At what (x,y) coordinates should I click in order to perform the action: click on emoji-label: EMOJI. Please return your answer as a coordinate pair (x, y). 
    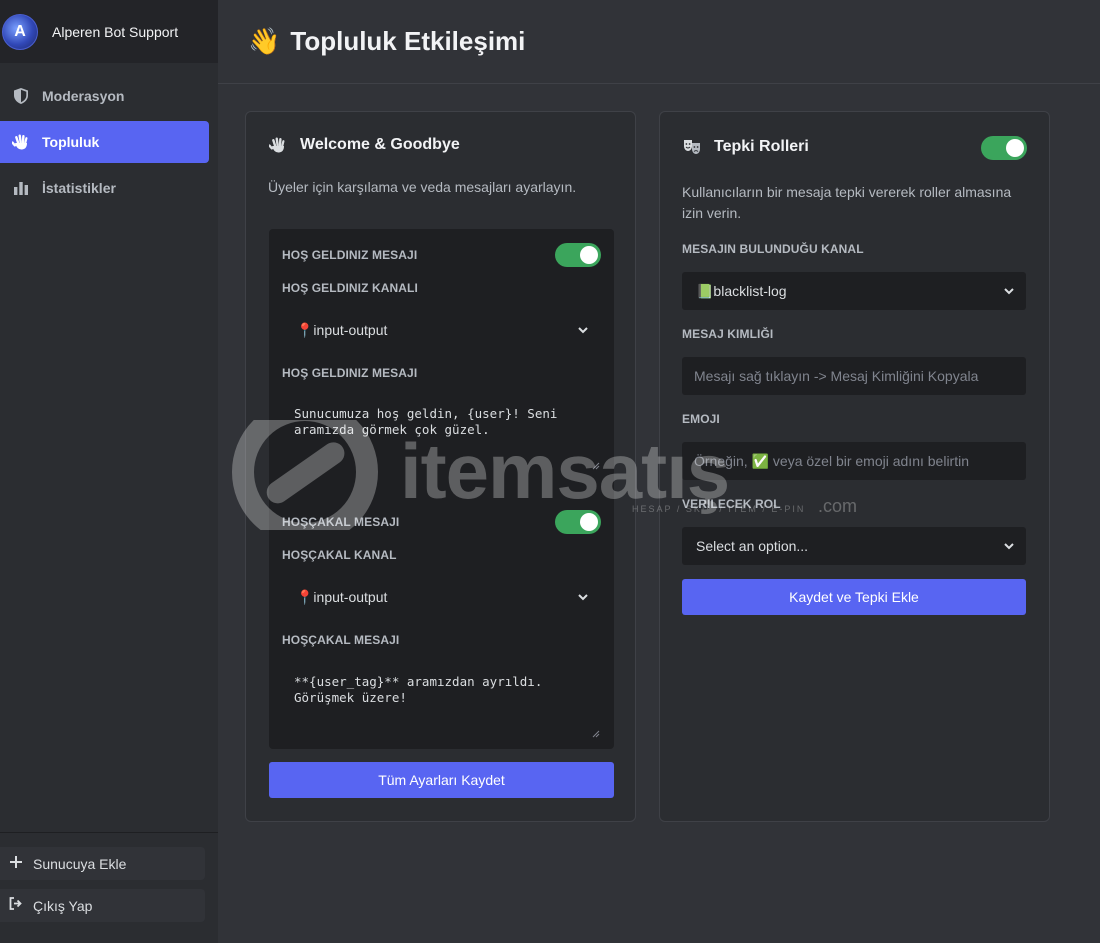
    Looking at the image, I should click on (701, 419).